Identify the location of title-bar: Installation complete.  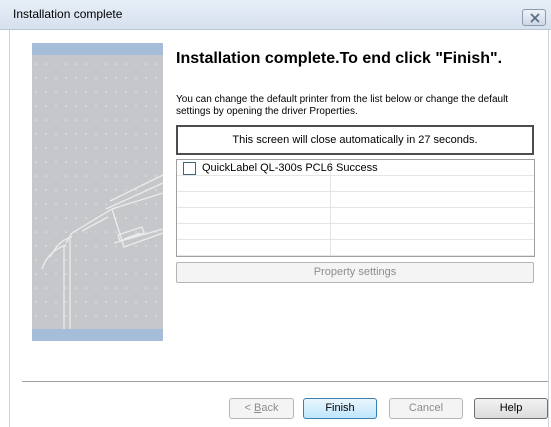
(275, 15).